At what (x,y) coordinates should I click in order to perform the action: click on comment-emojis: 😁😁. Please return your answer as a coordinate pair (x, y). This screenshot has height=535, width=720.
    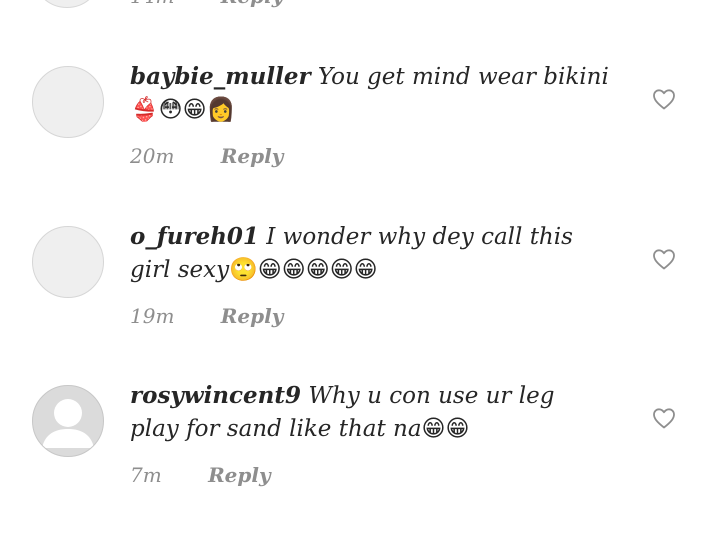
    Looking at the image, I should click on (445, 429).